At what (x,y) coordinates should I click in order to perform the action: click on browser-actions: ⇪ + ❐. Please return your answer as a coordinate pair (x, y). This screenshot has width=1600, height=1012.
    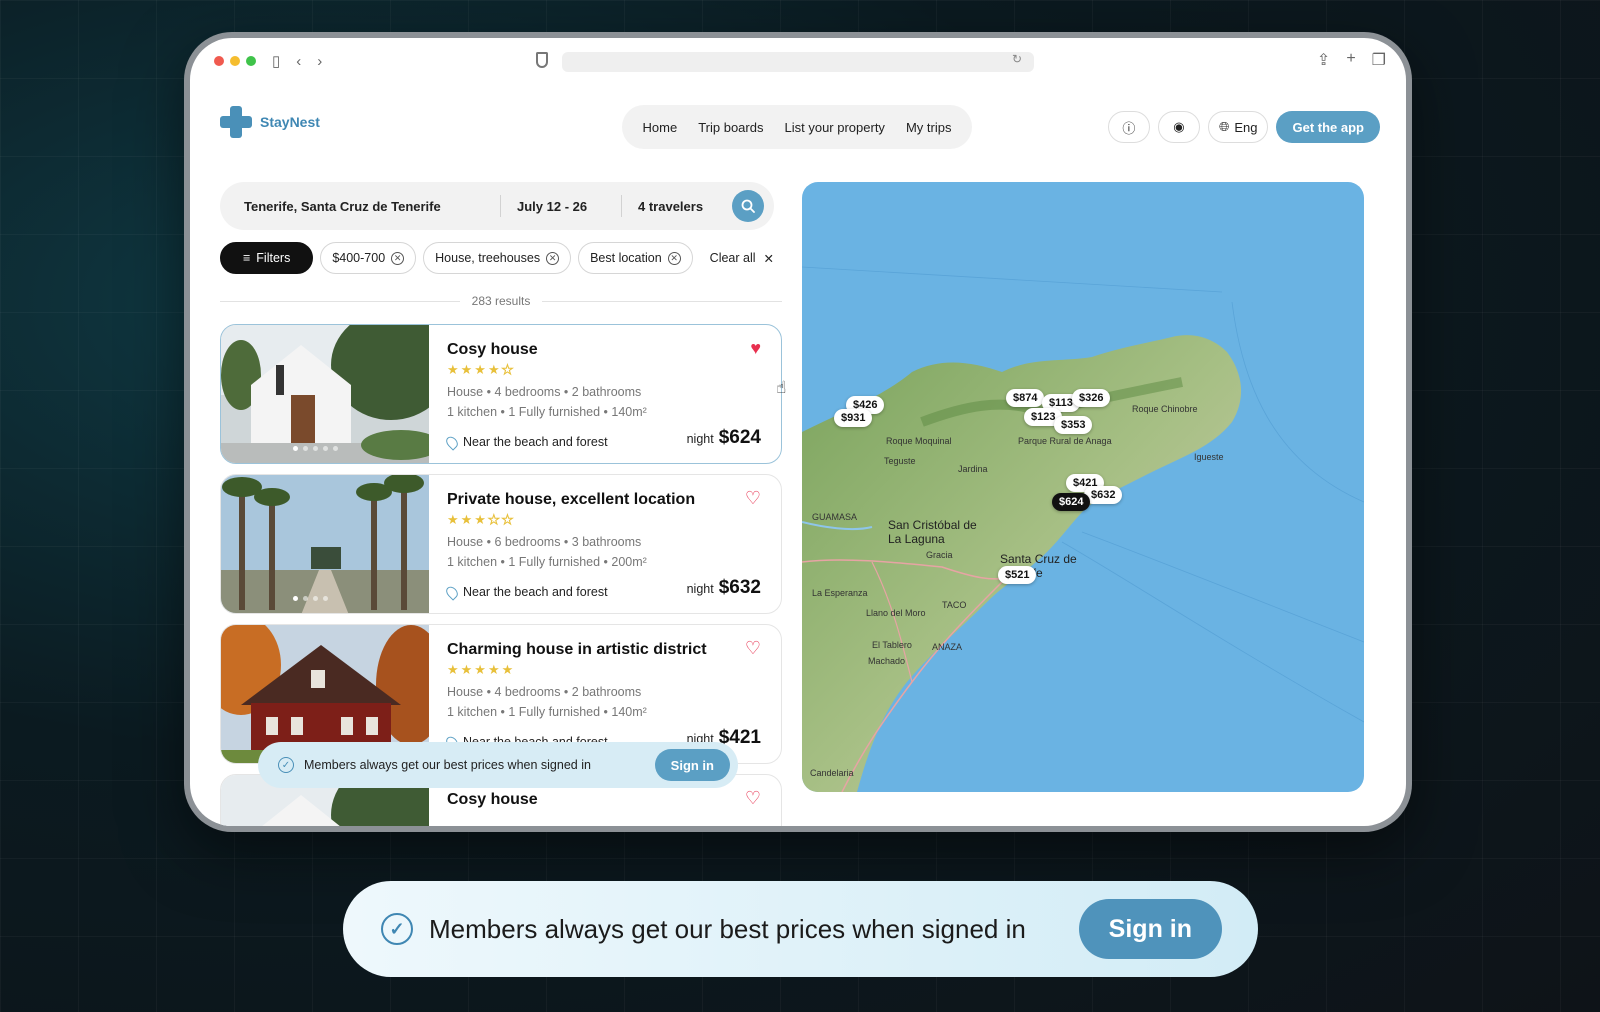
    Looking at the image, I should click on (1351, 60).